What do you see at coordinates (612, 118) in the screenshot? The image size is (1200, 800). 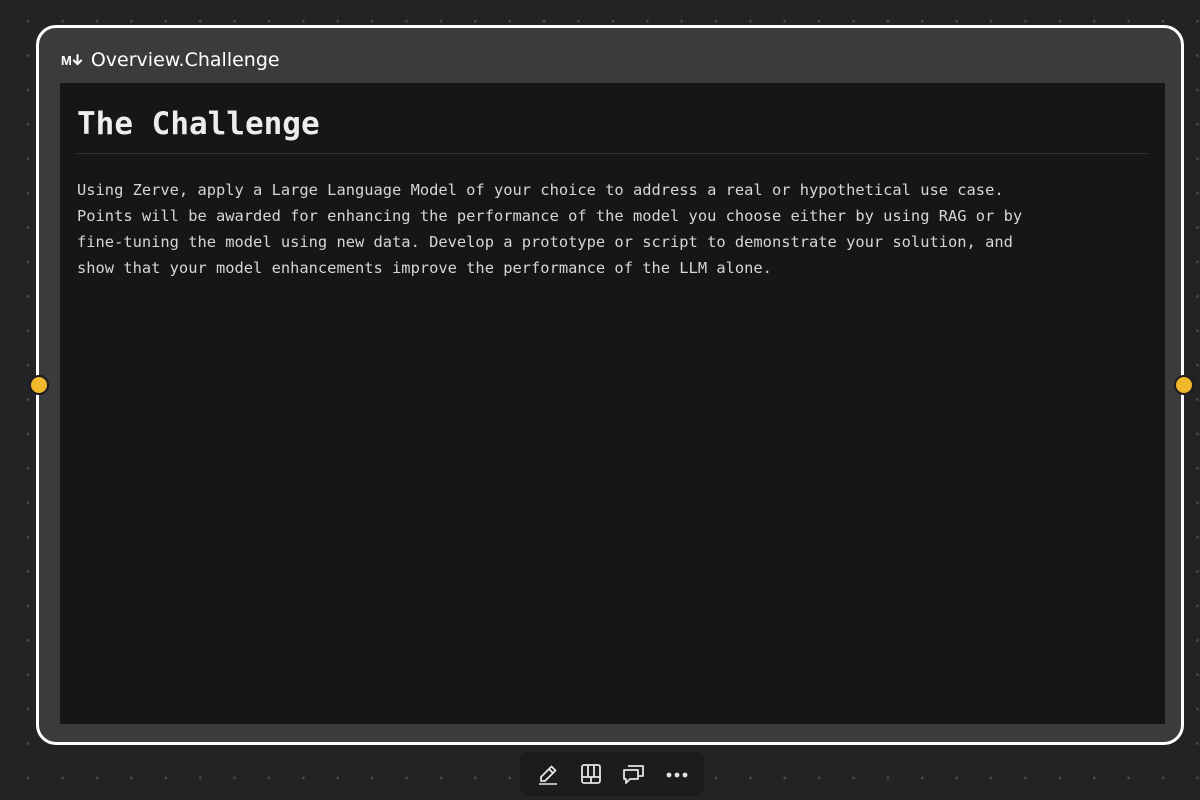 I see `content-heading: The Challenge` at bounding box center [612, 118].